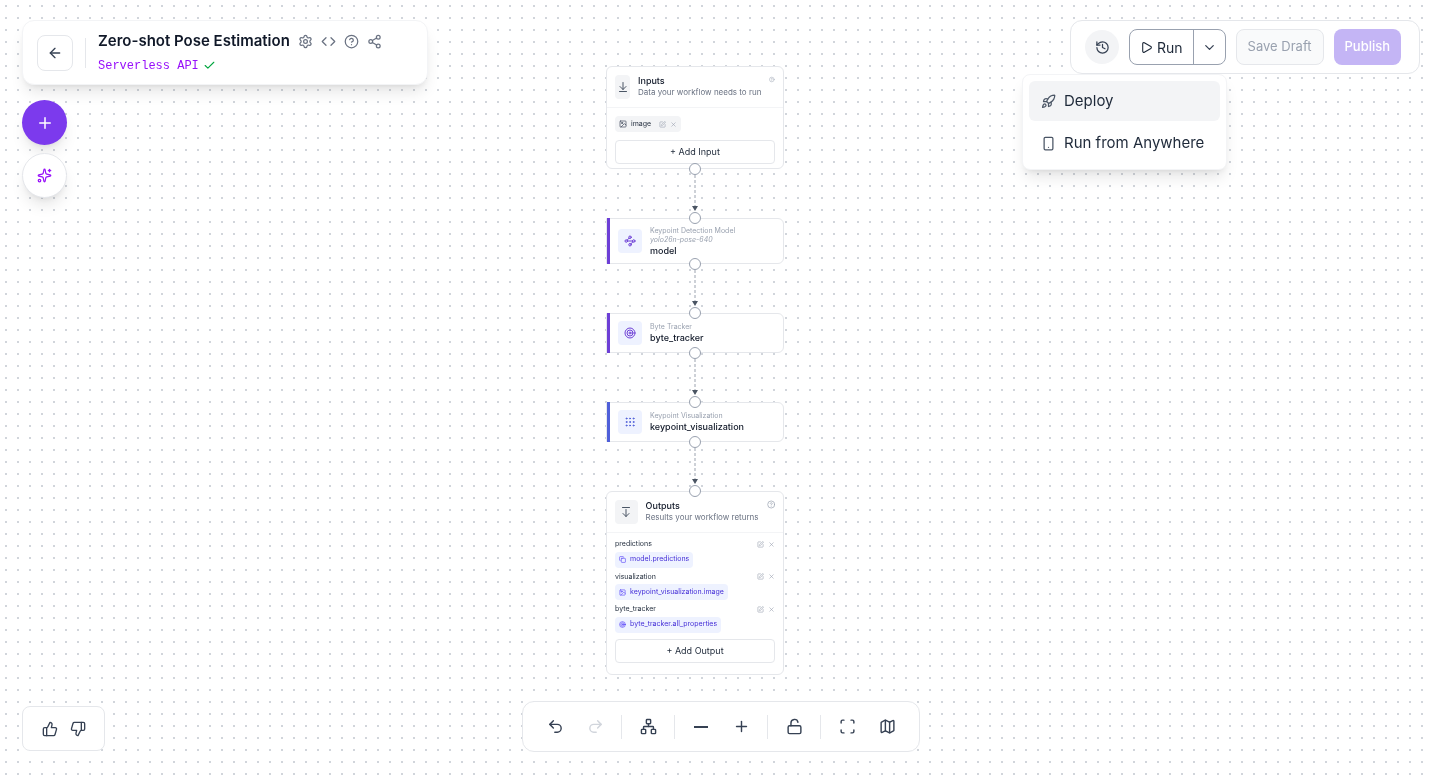  What do you see at coordinates (677, 337) in the screenshot?
I see `block-name: byte_tracker` at bounding box center [677, 337].